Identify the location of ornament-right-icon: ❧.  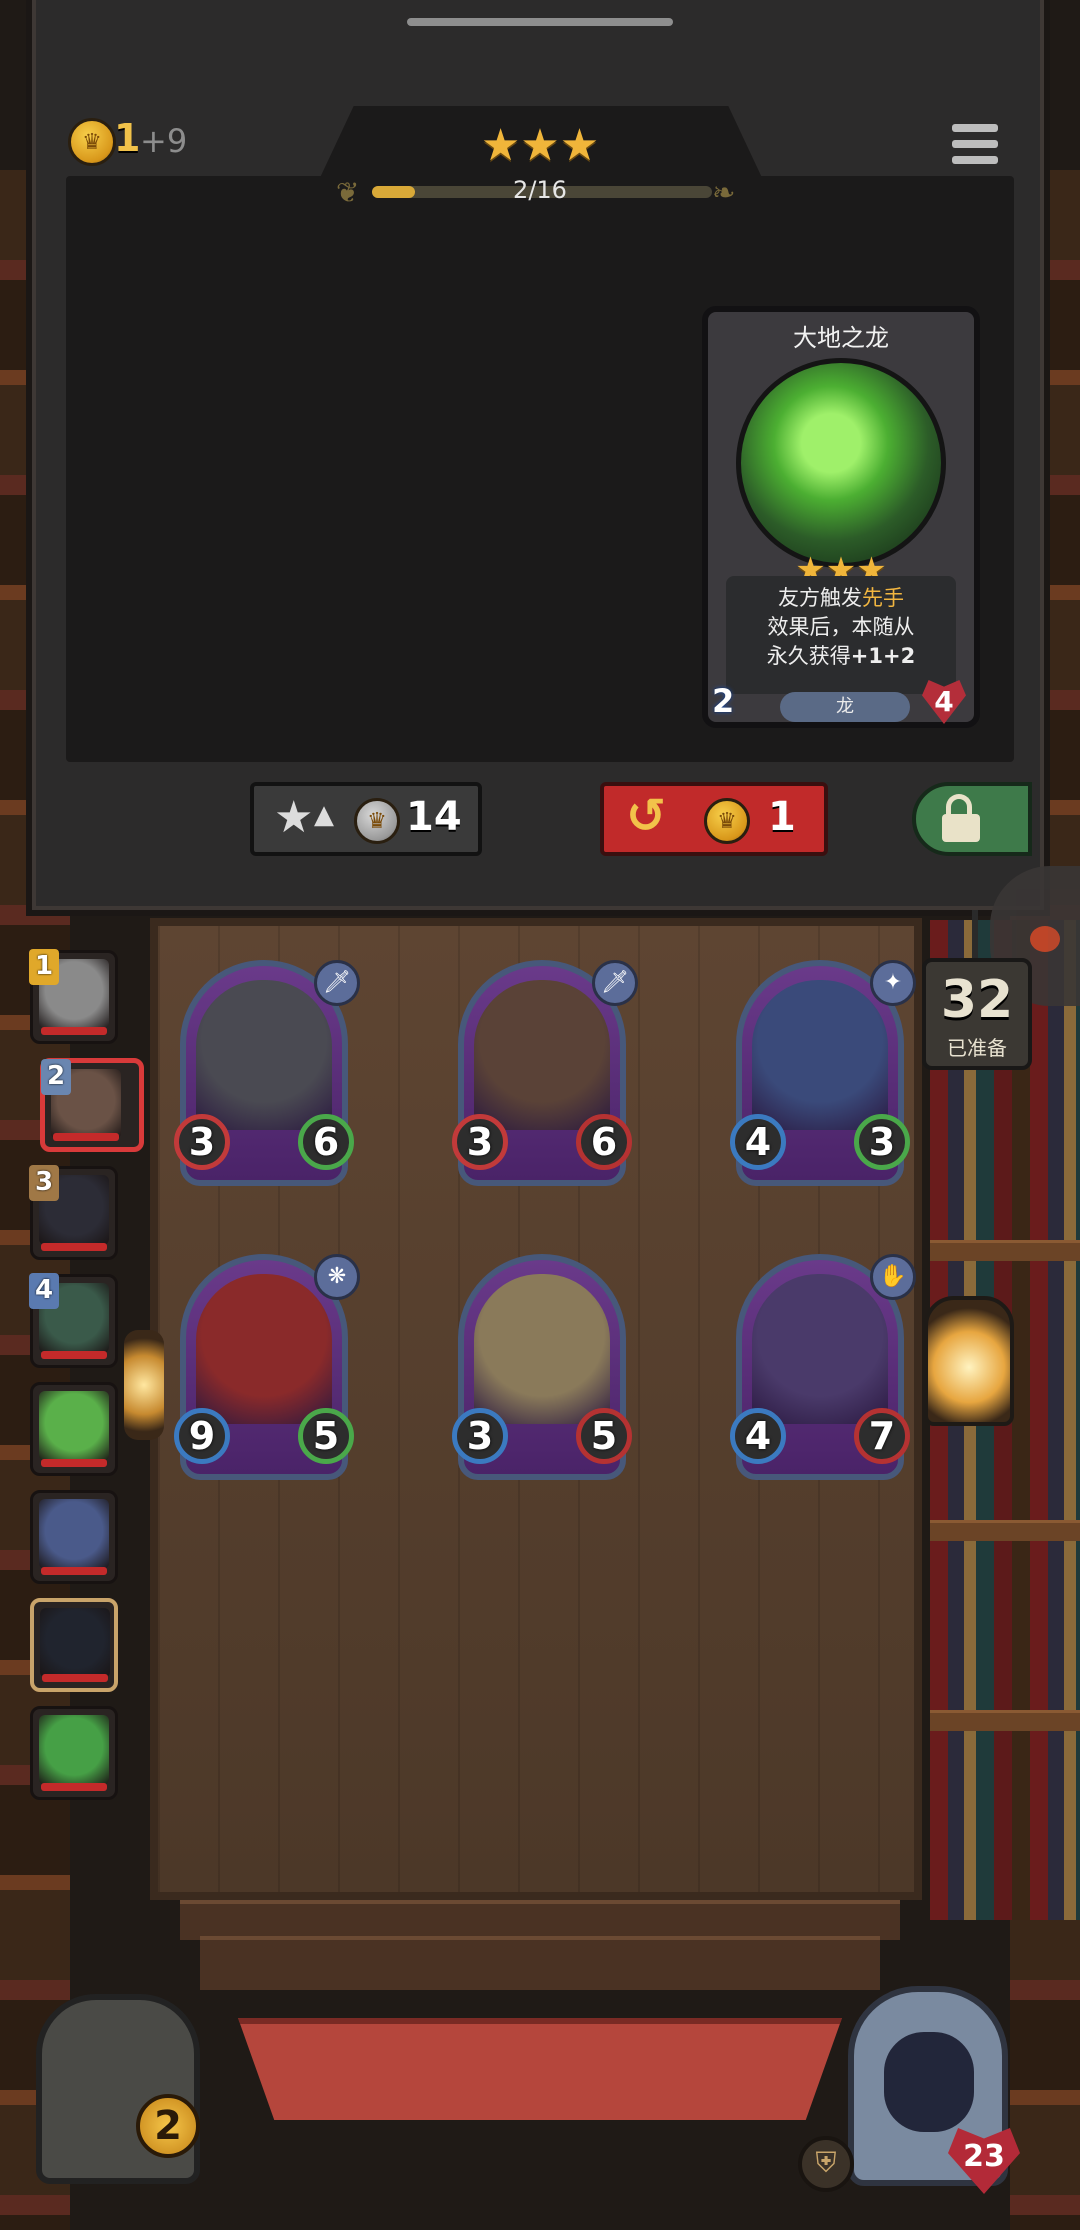
(724, 192).